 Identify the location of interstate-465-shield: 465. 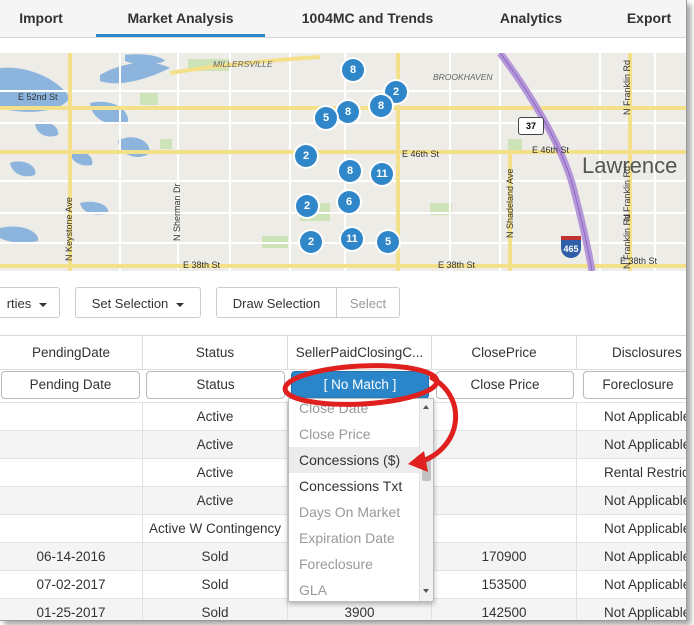
(571, 247).